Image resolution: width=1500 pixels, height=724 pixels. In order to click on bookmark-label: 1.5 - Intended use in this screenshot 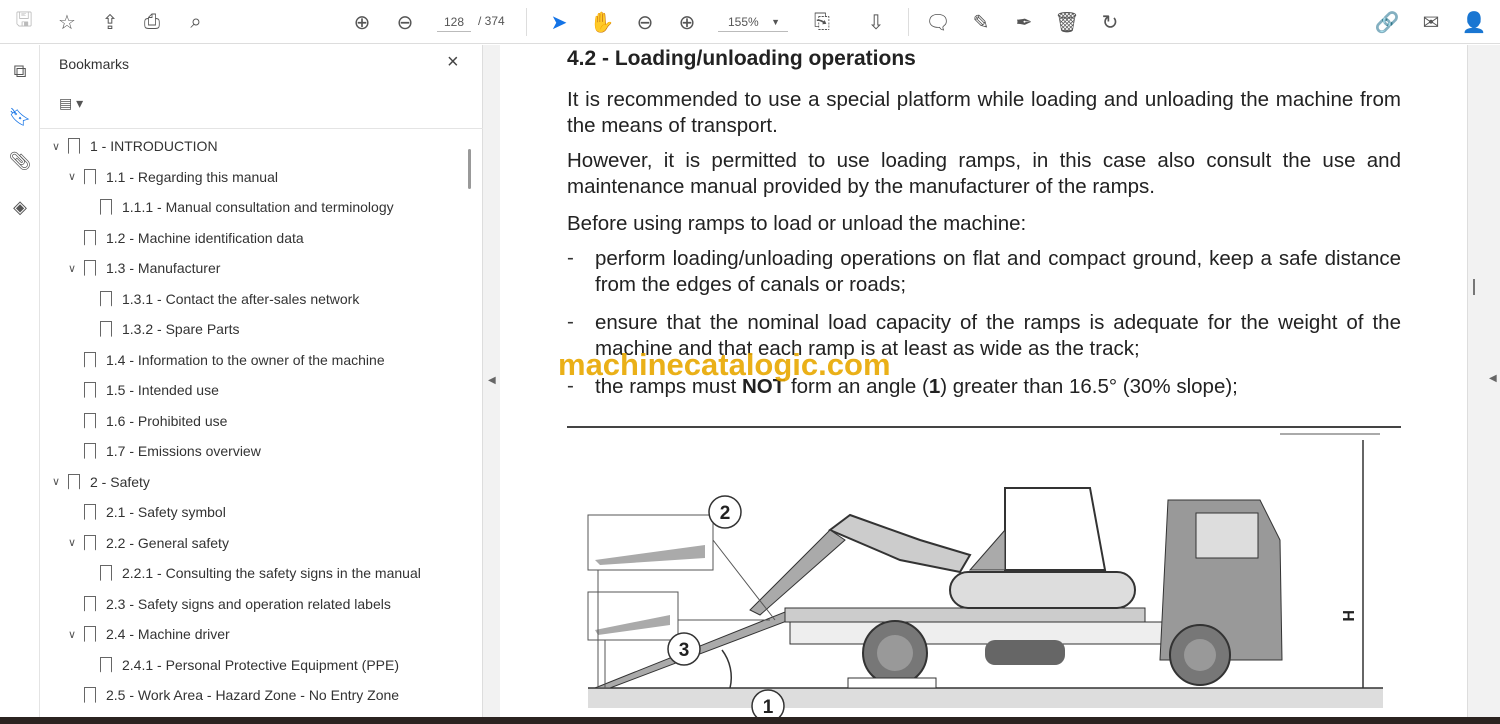, I will do `click(162, 390)`.